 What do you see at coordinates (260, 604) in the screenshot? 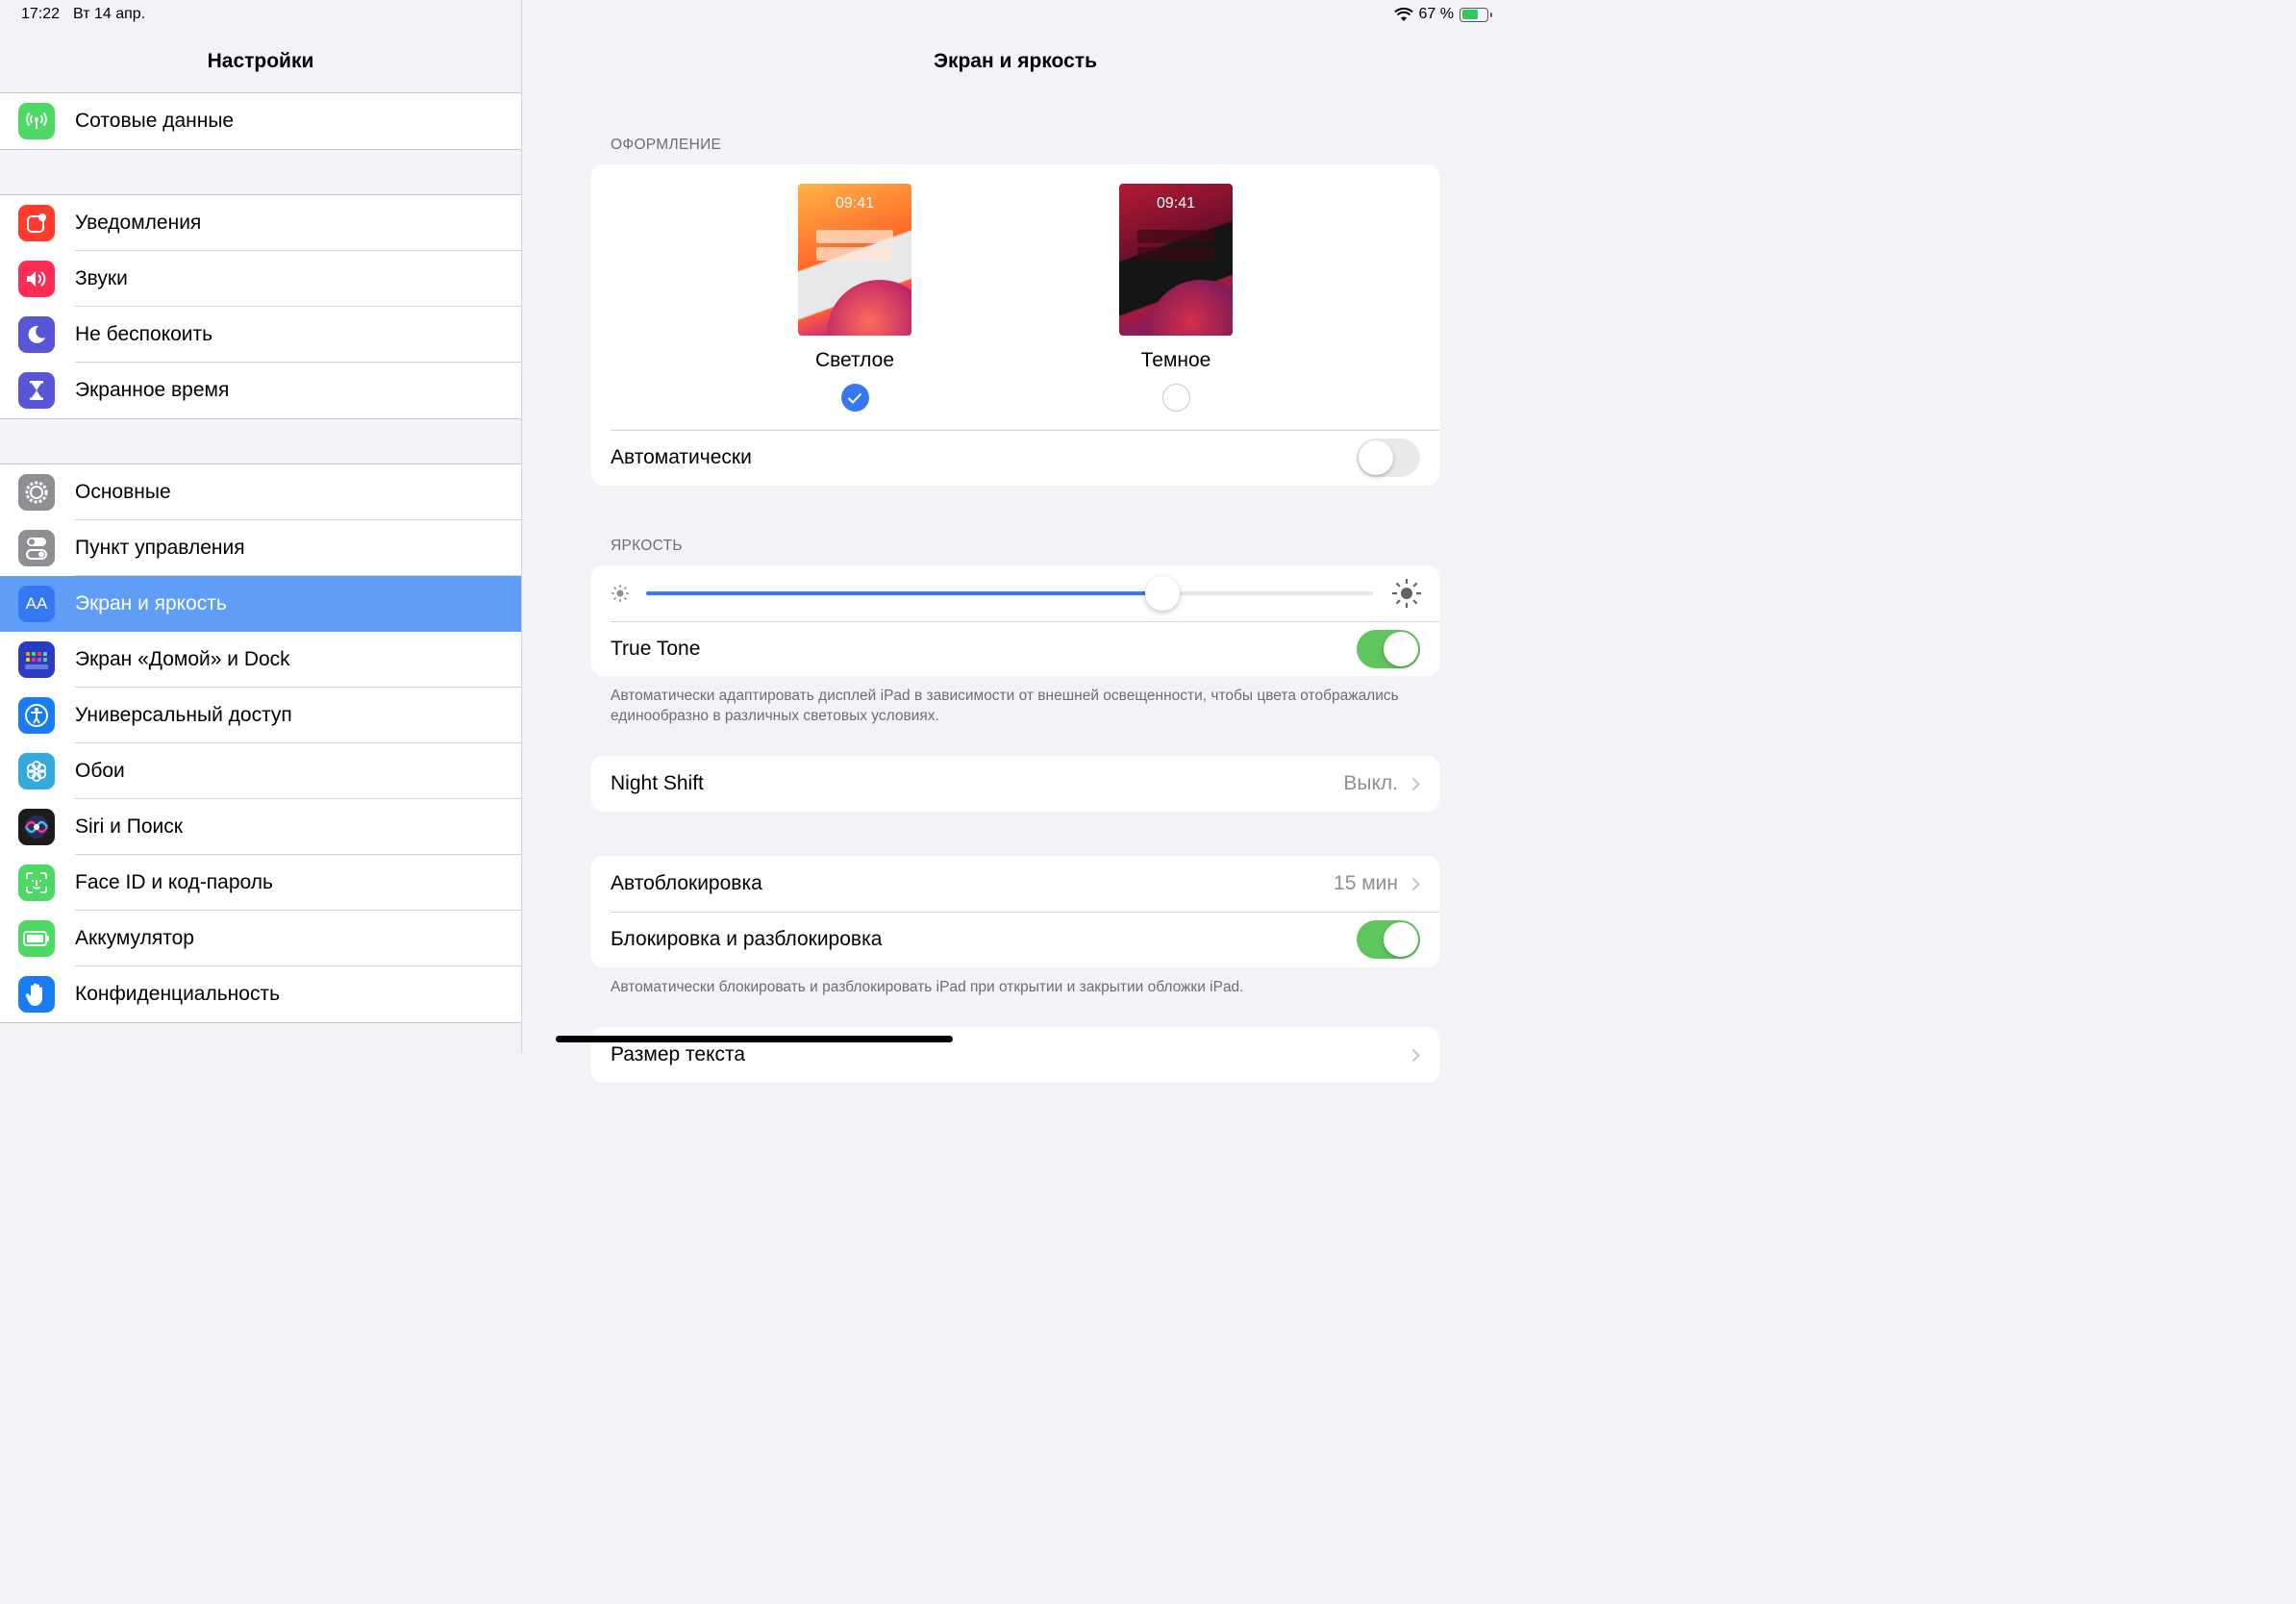
I see `sidebar-item-display-brightness: AA Экран и яркость` at bounding box center [260, 604].